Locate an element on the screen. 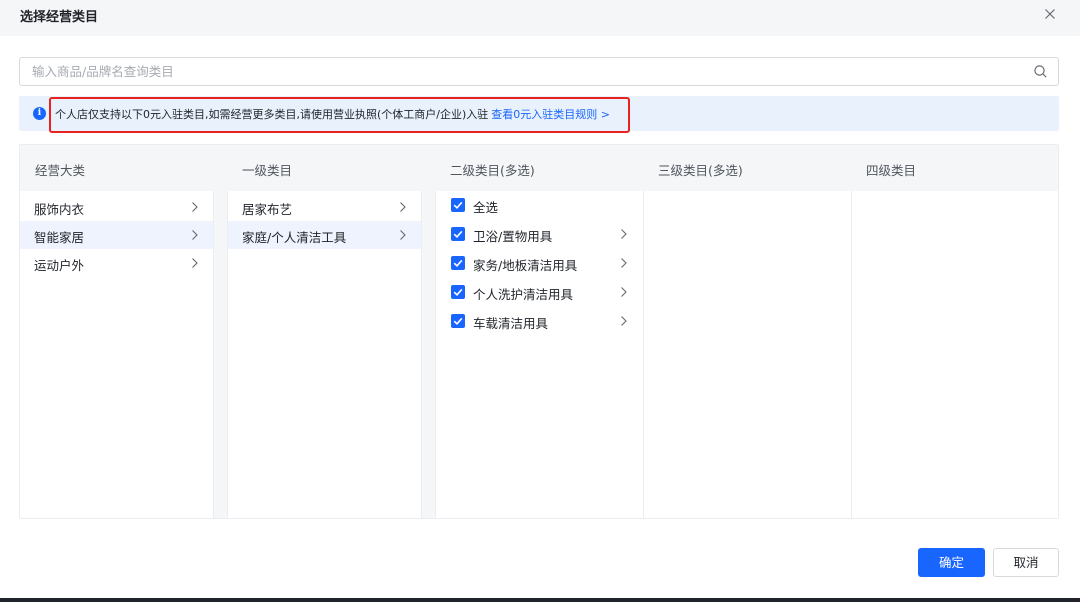 The image size is (1080, 602). modal-title: 选择经营类目 is located at coordinates (59, 17).